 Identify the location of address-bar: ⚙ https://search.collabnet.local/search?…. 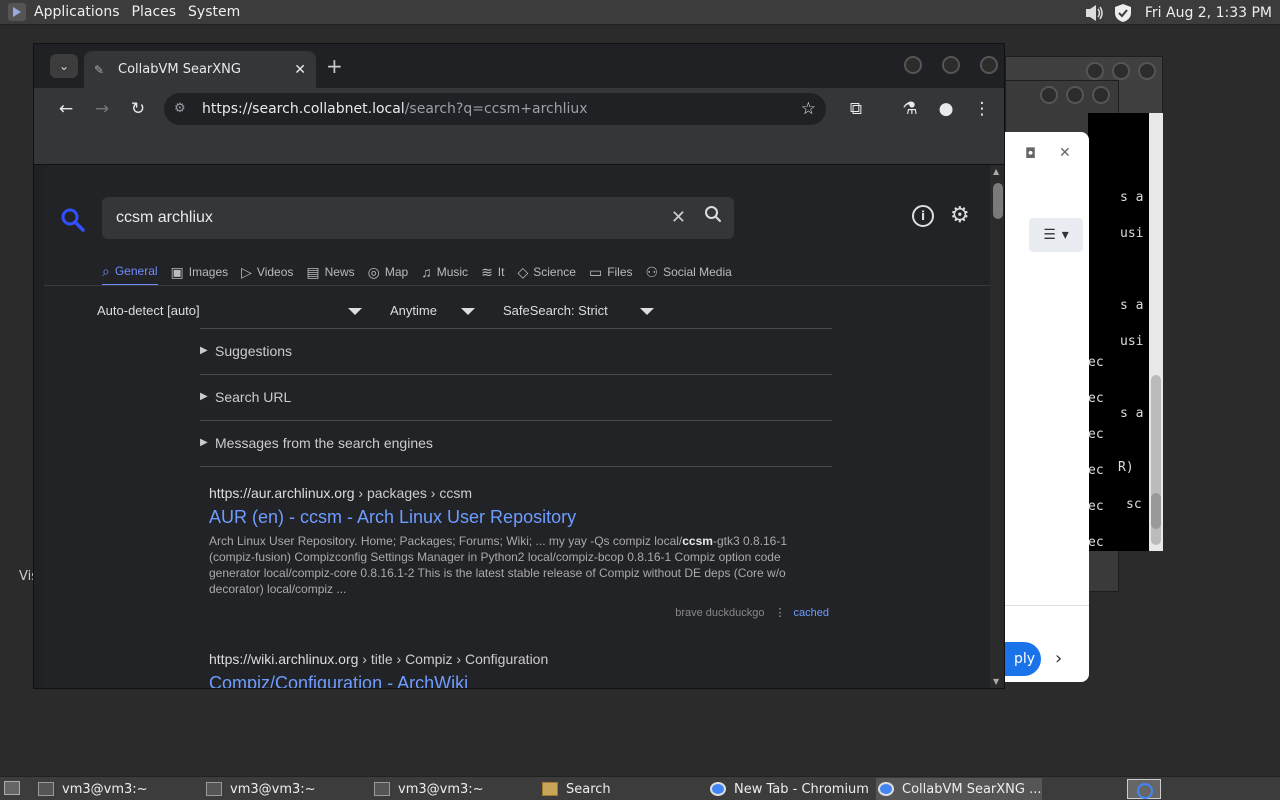
(495, 109).